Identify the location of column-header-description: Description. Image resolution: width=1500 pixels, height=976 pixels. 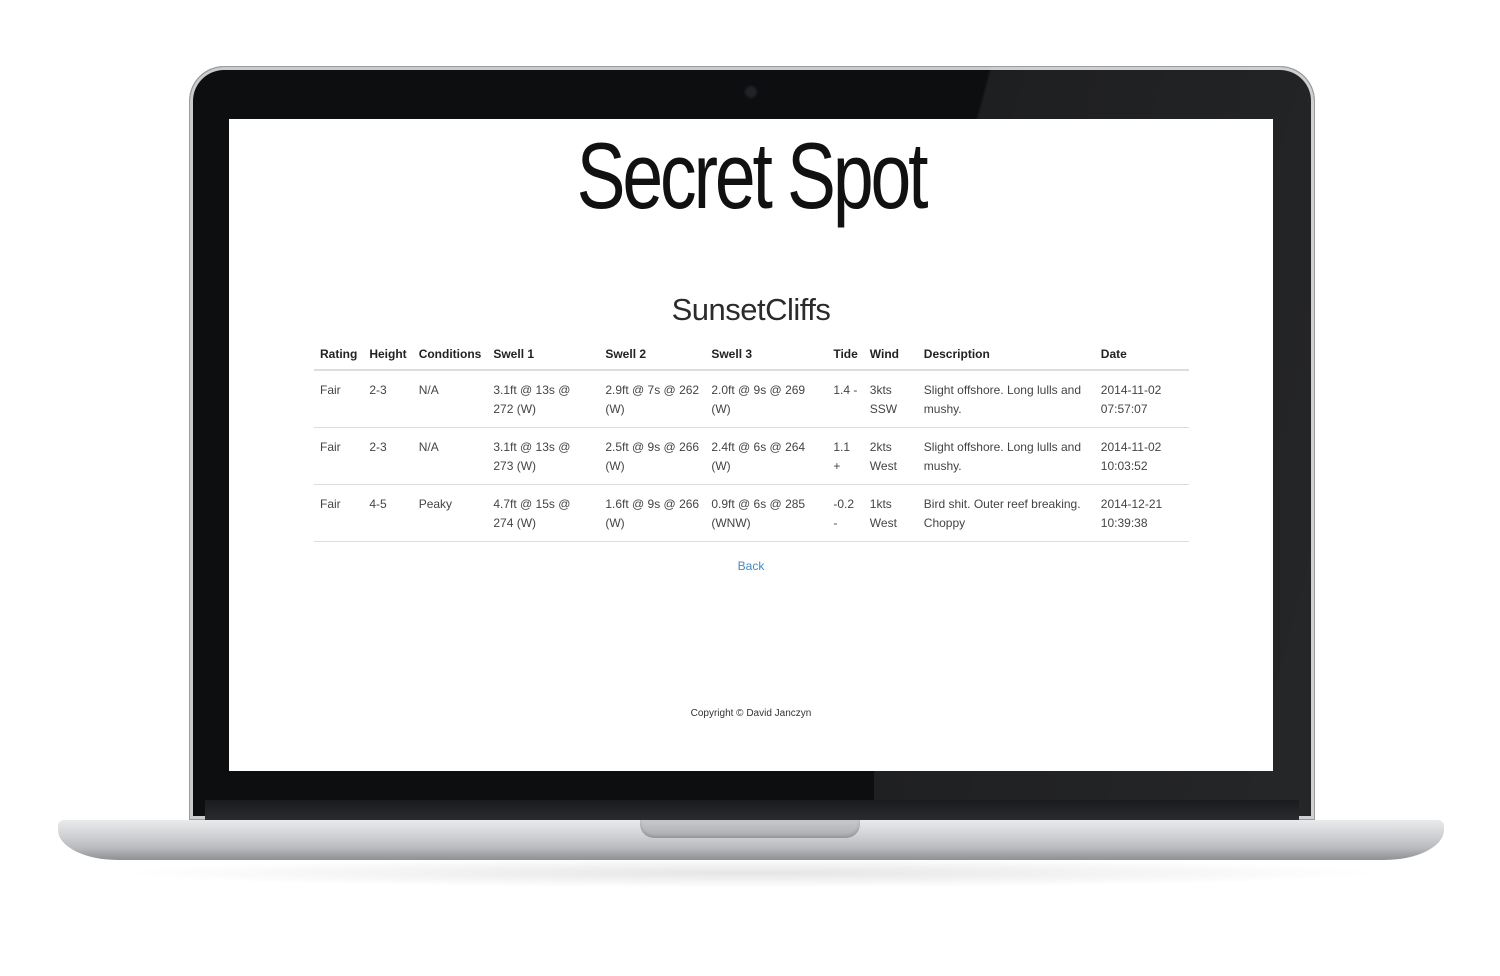
(1006, 356).